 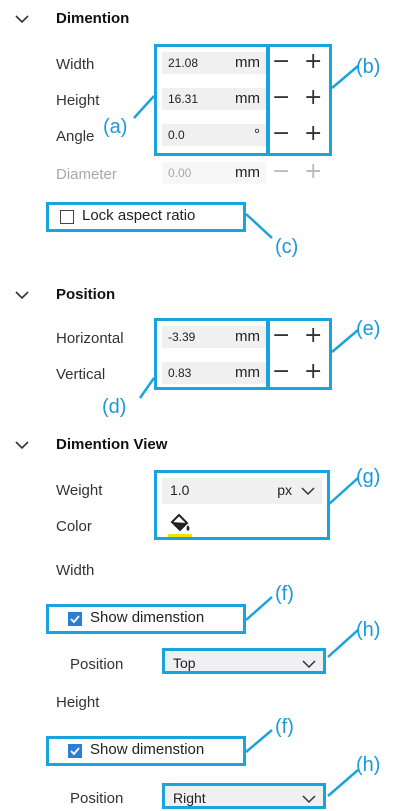 I want to click on weight-label: Weight, so click(x=79, y=490).